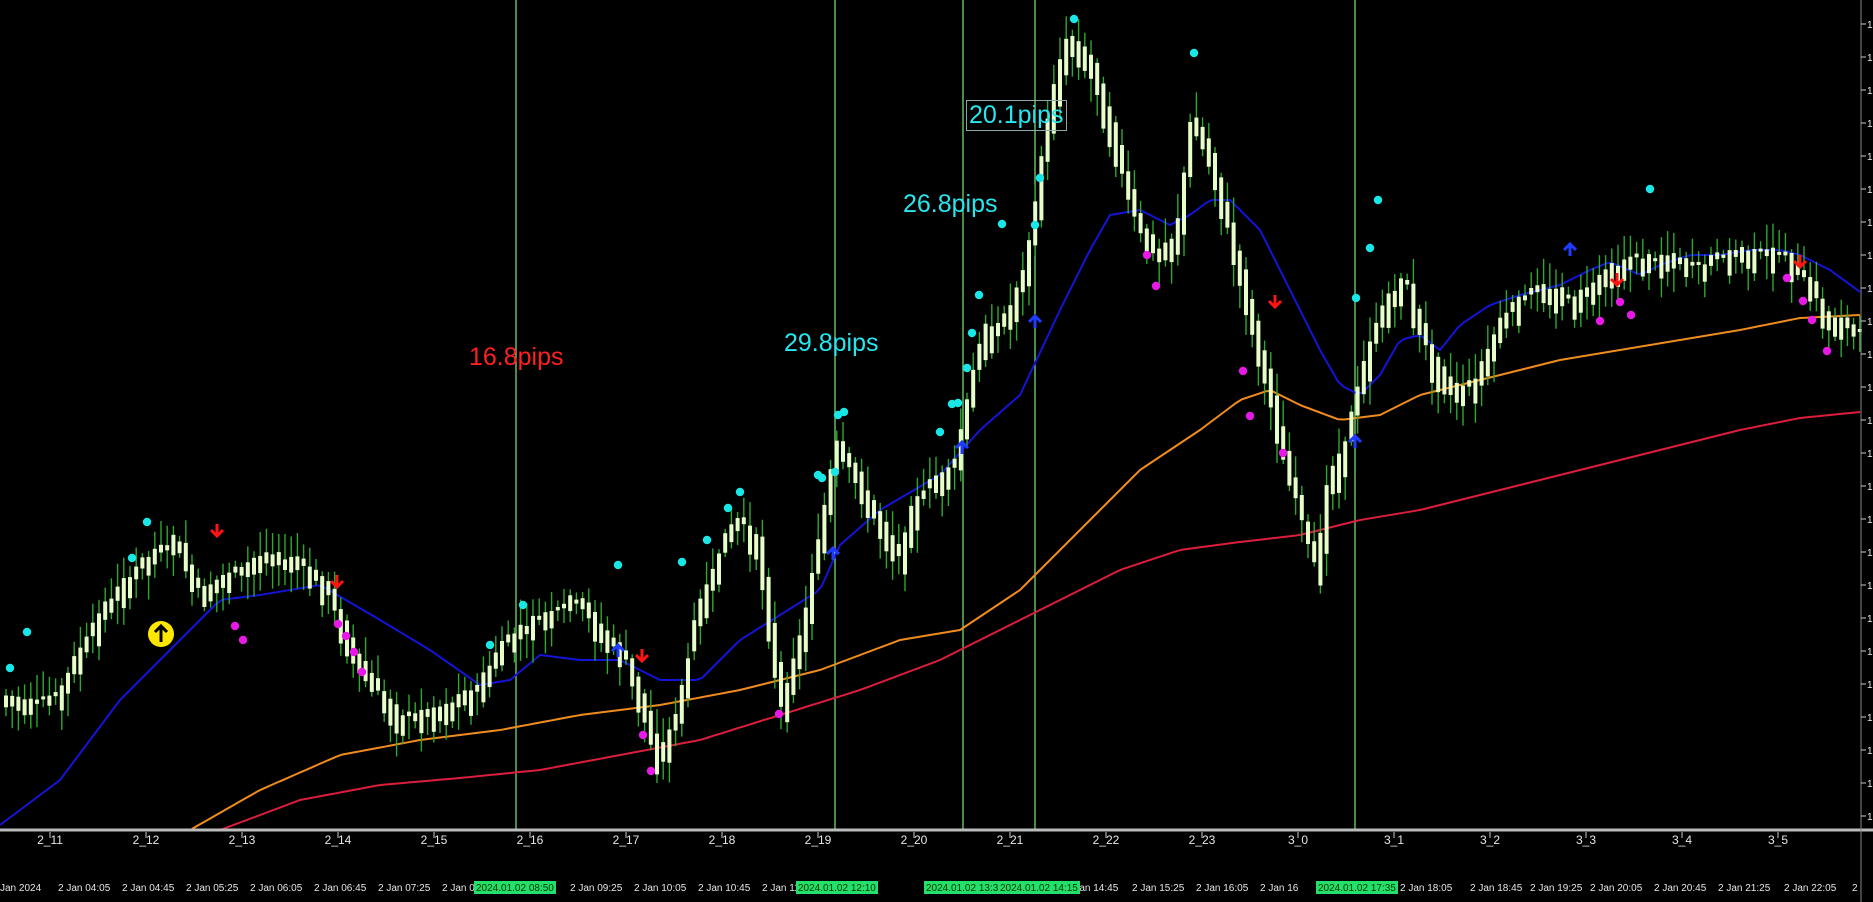 Image resolution: width=1873 pixels, height=902 pixels. I want to click on time-highlight-label: 2024.01.02 12:10, so click(837, 888).